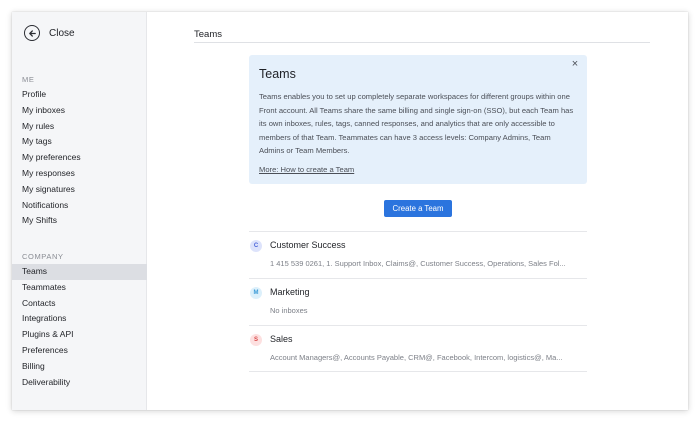 Image resolution: width=700 pixels, height=423 pixels. What do you see at coordinates (79, 221) in the screenshot?
I see `sidebar-item-my-shifts: My Shifts` at bounding box center [79, 221].